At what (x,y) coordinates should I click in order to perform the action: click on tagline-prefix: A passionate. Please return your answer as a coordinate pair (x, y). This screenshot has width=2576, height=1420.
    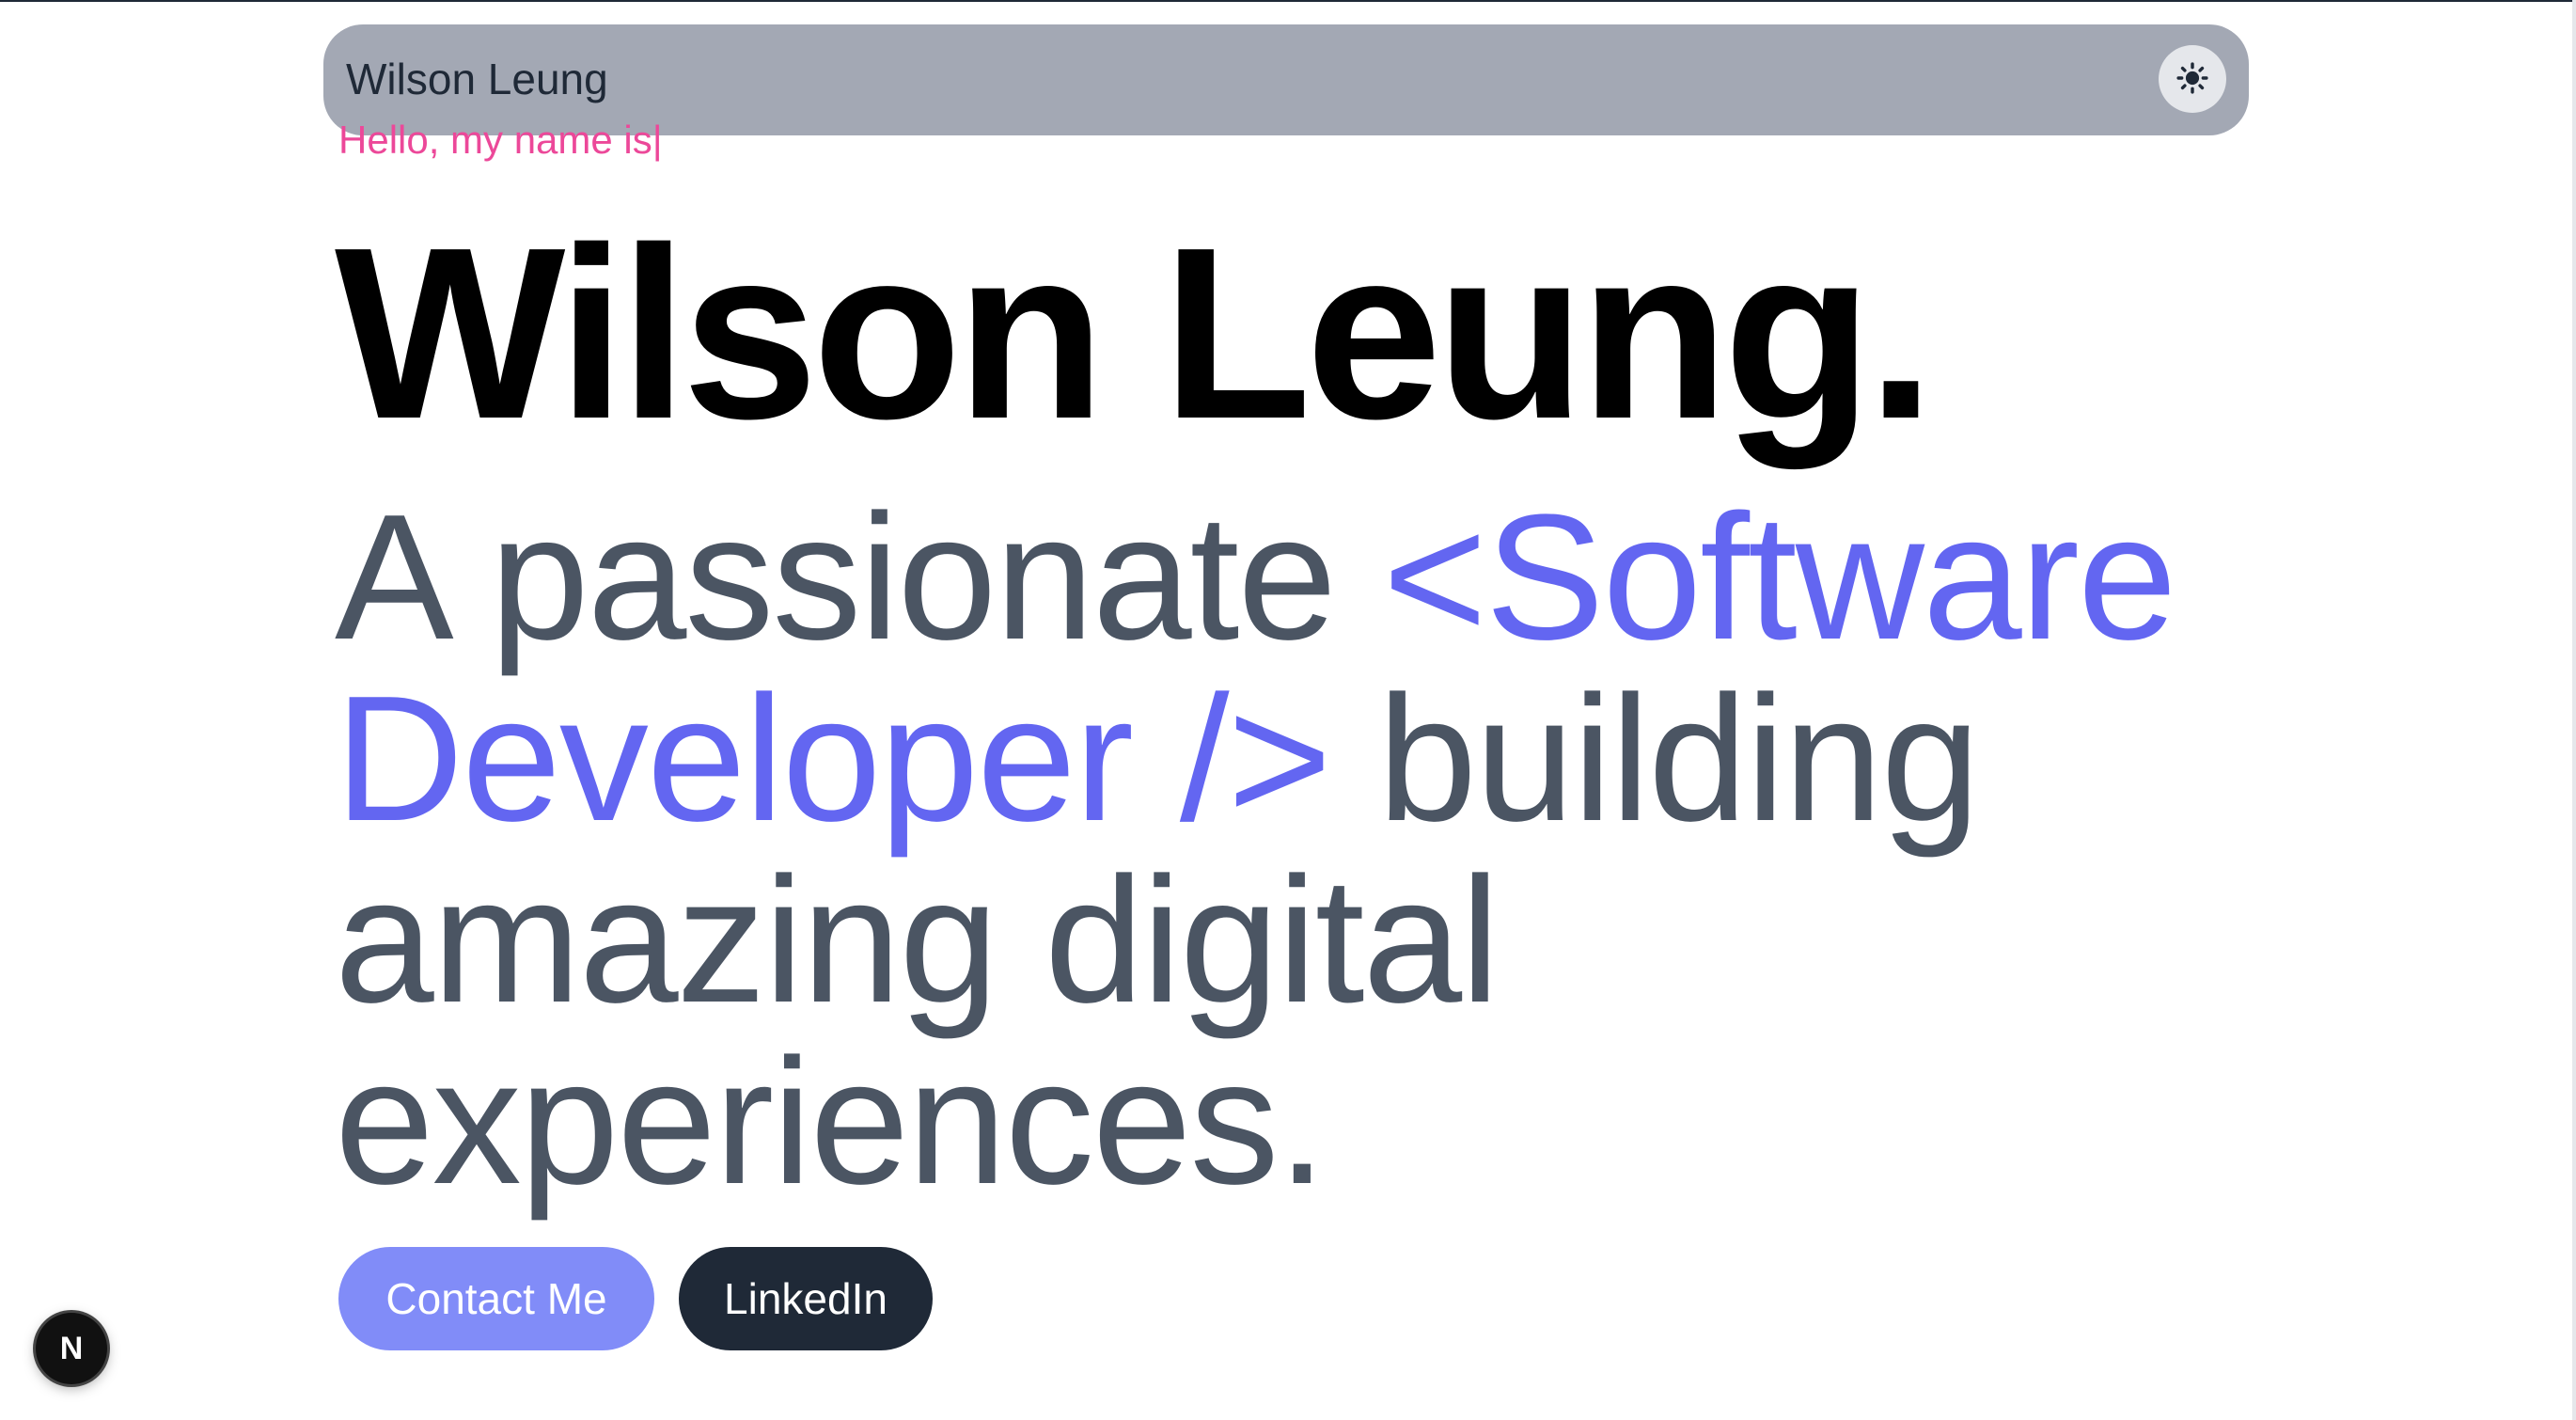
    Looking at the image, I should click on (859, 577).